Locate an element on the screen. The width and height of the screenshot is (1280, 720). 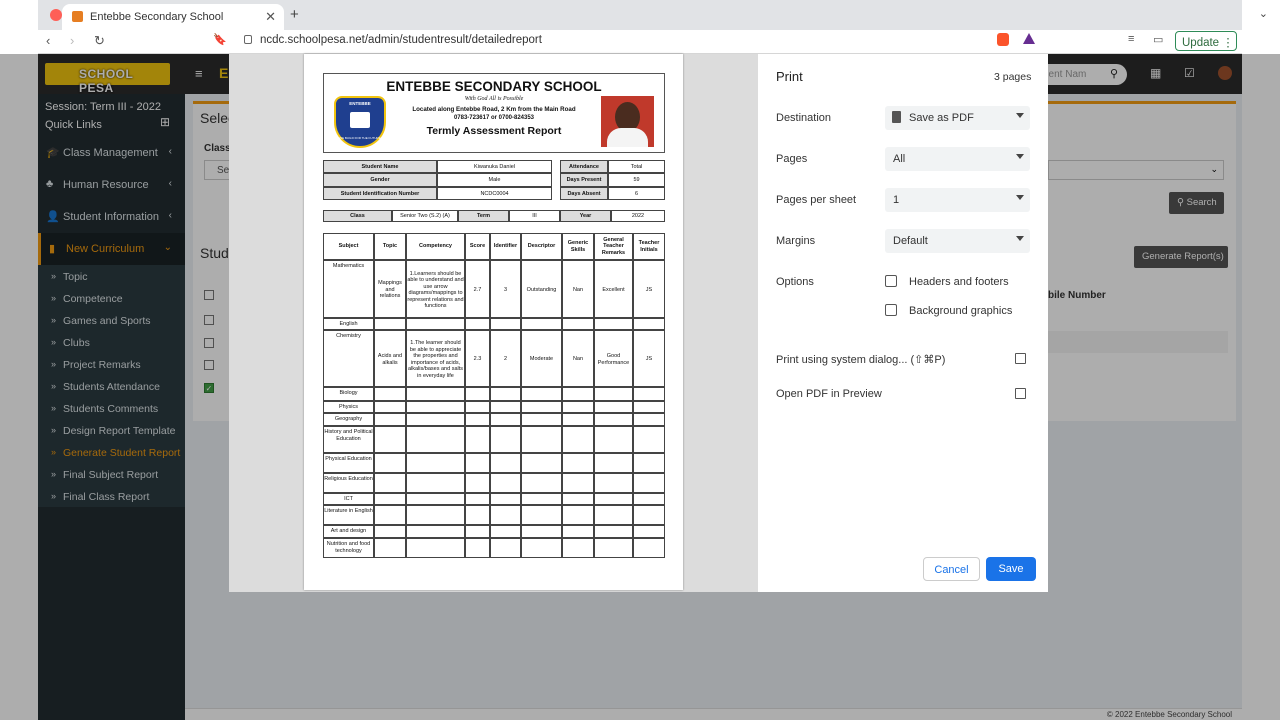
page-count: 3 pages is located at coordinates (1013, 77).